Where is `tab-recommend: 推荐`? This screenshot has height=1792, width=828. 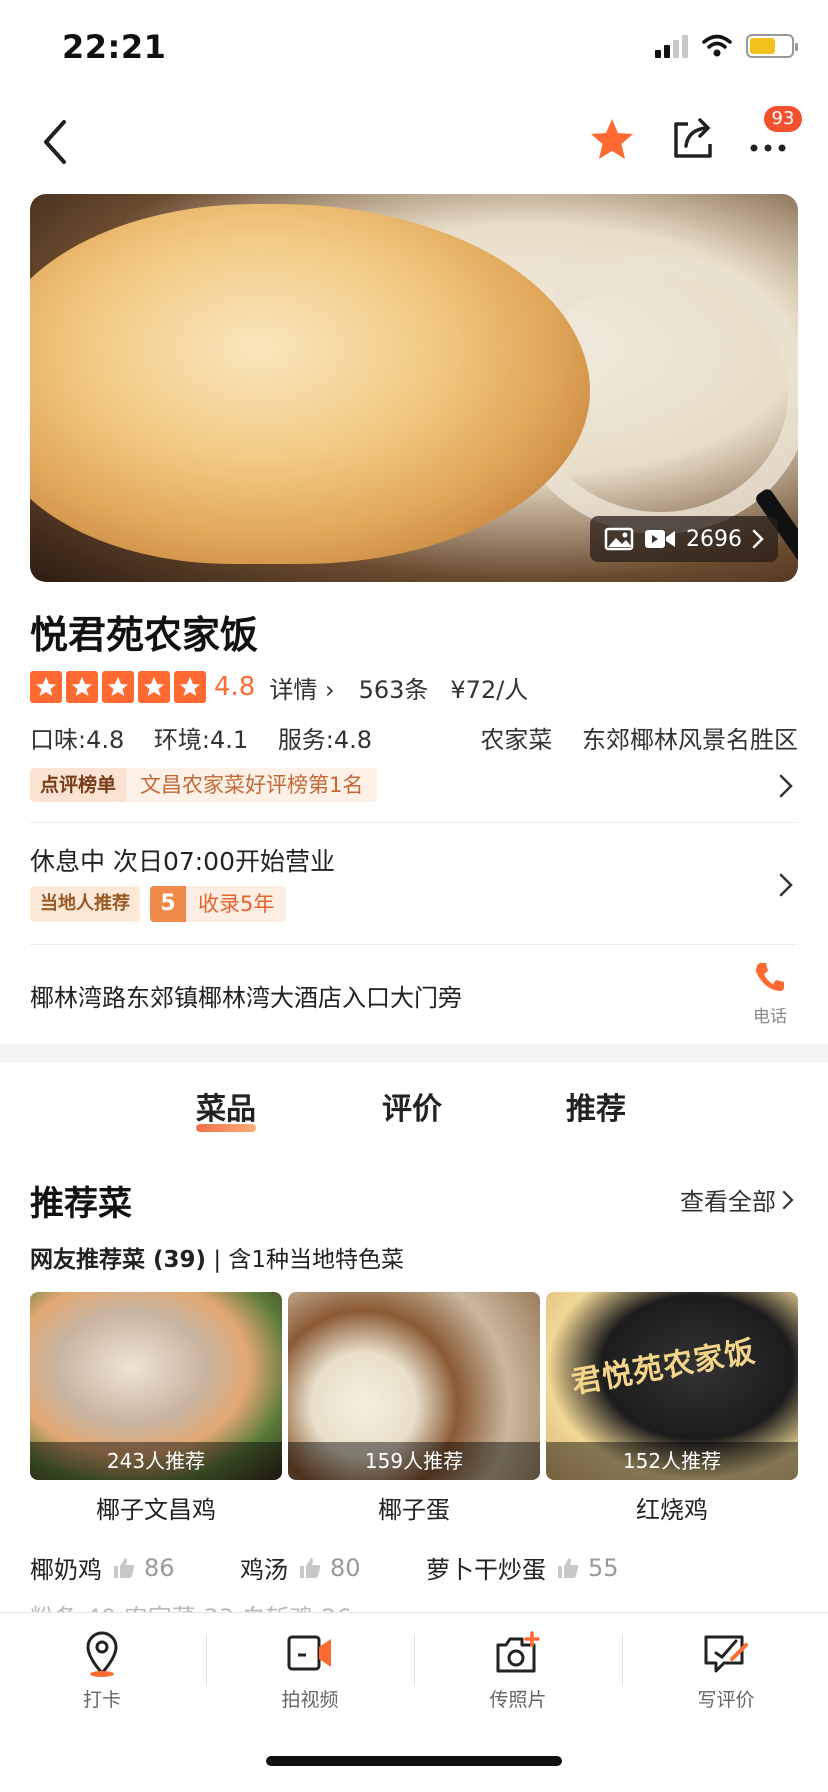 tab-recommend: 推荐 is located at coordinates (596, 1106).